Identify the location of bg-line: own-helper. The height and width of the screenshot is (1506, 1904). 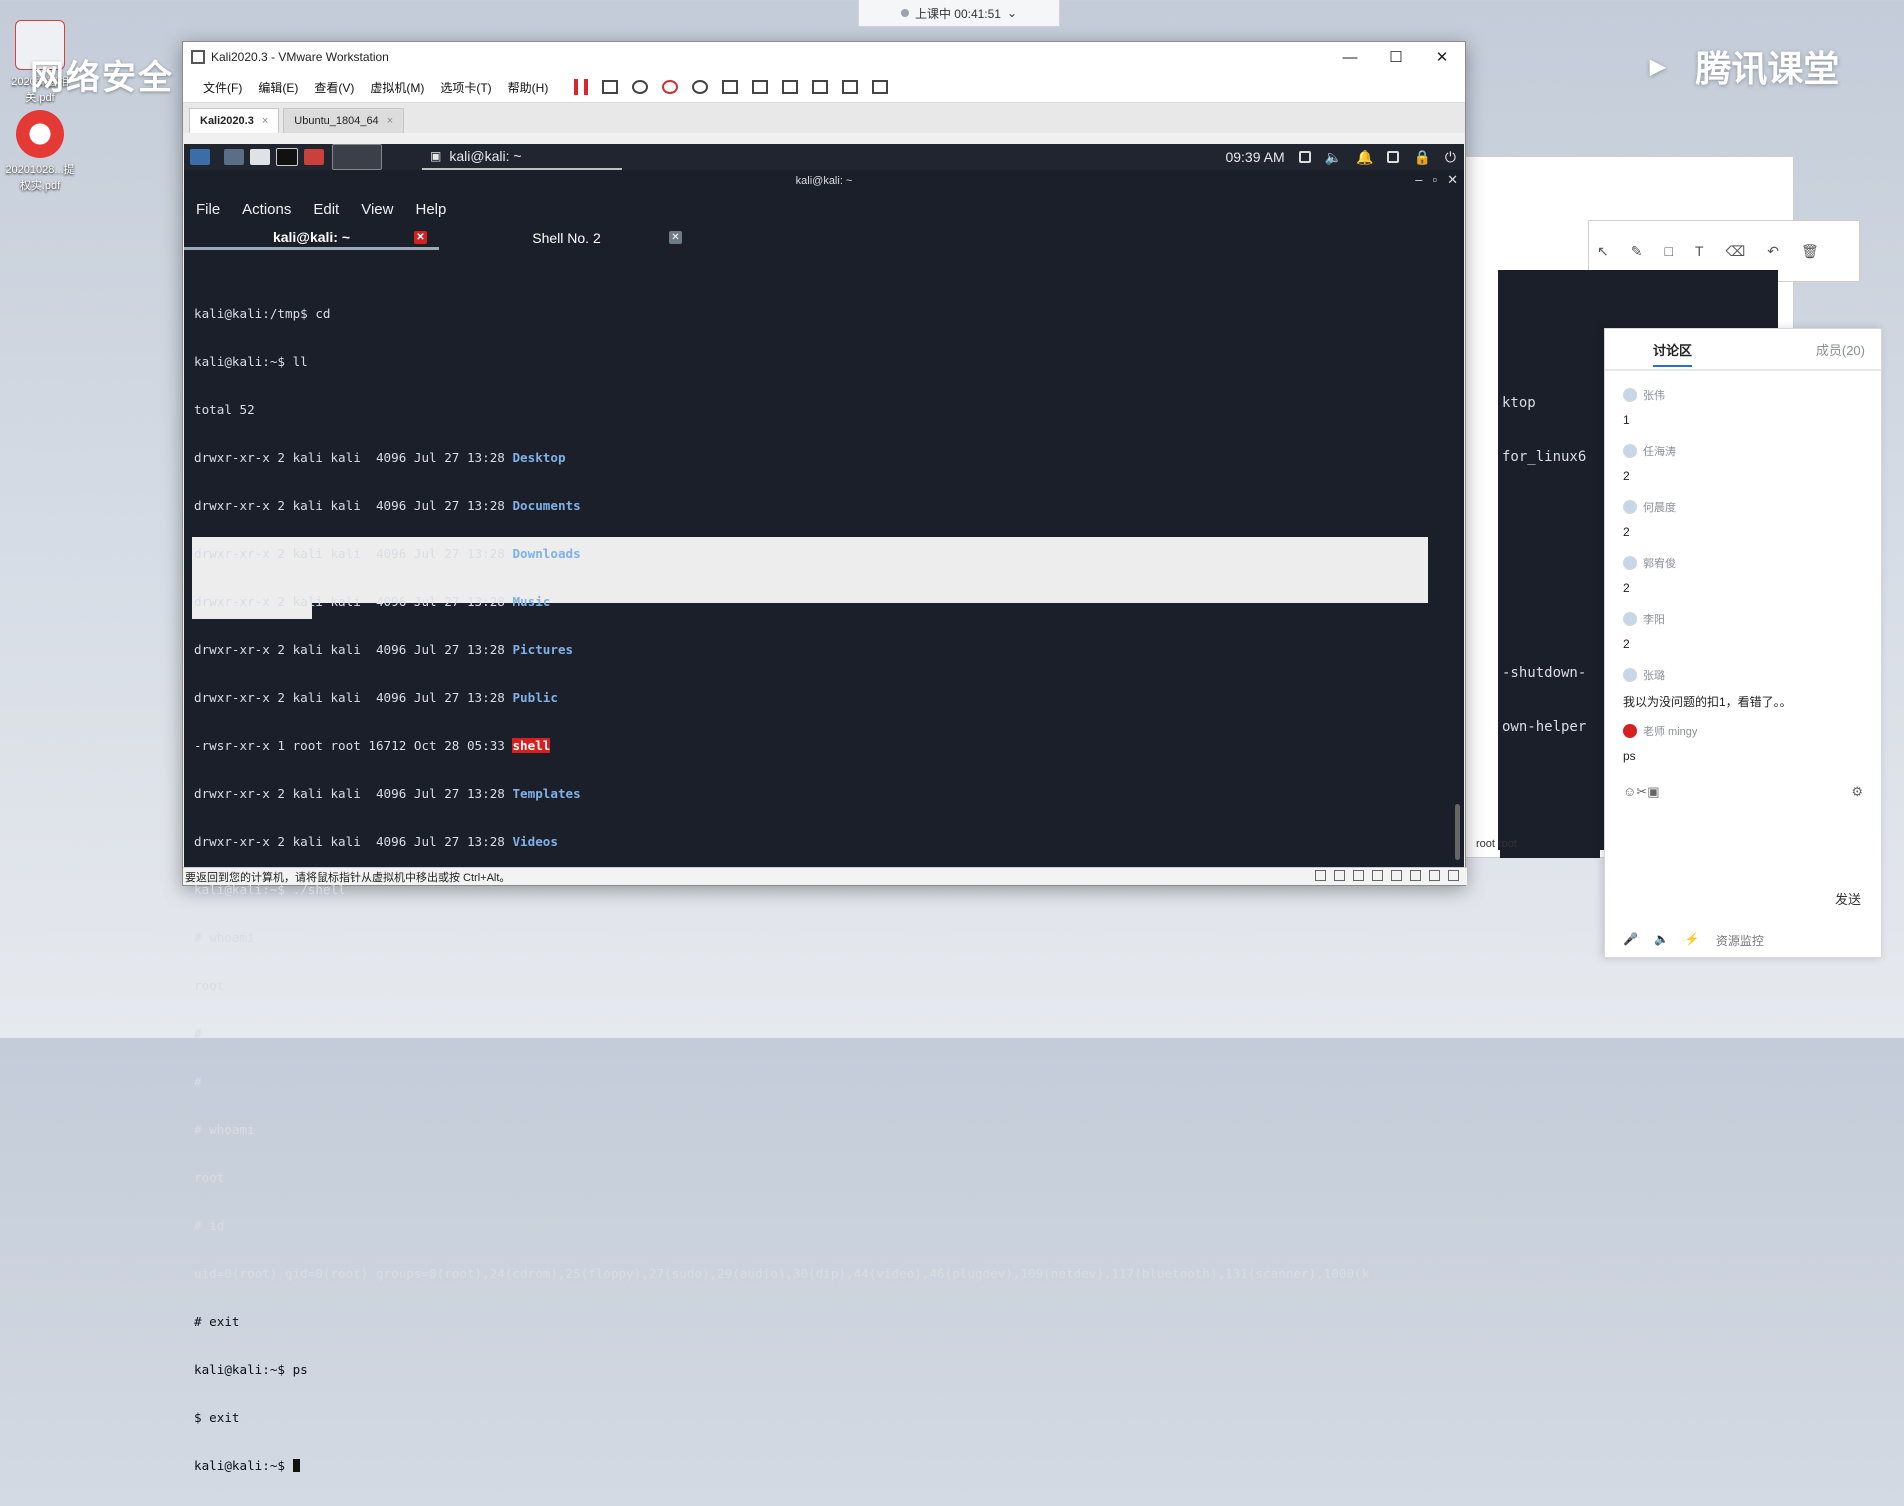
(1544, 727).